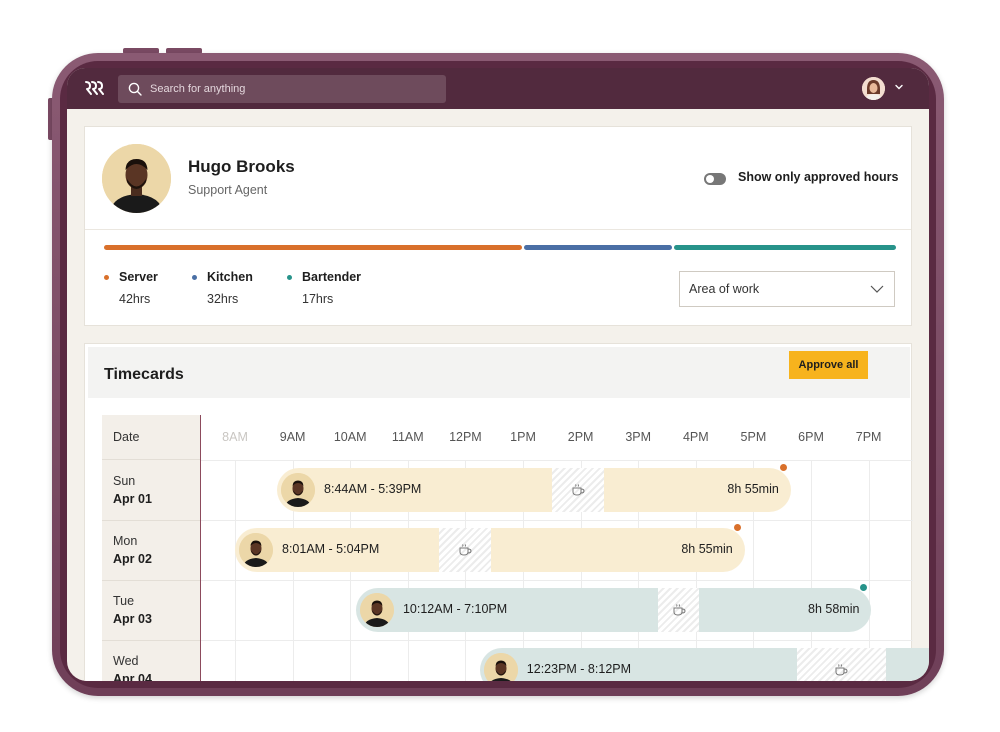 The height and width of the screenshot is (732, 1000). I want to click on hour-label: 5PM, so click(753, 437).